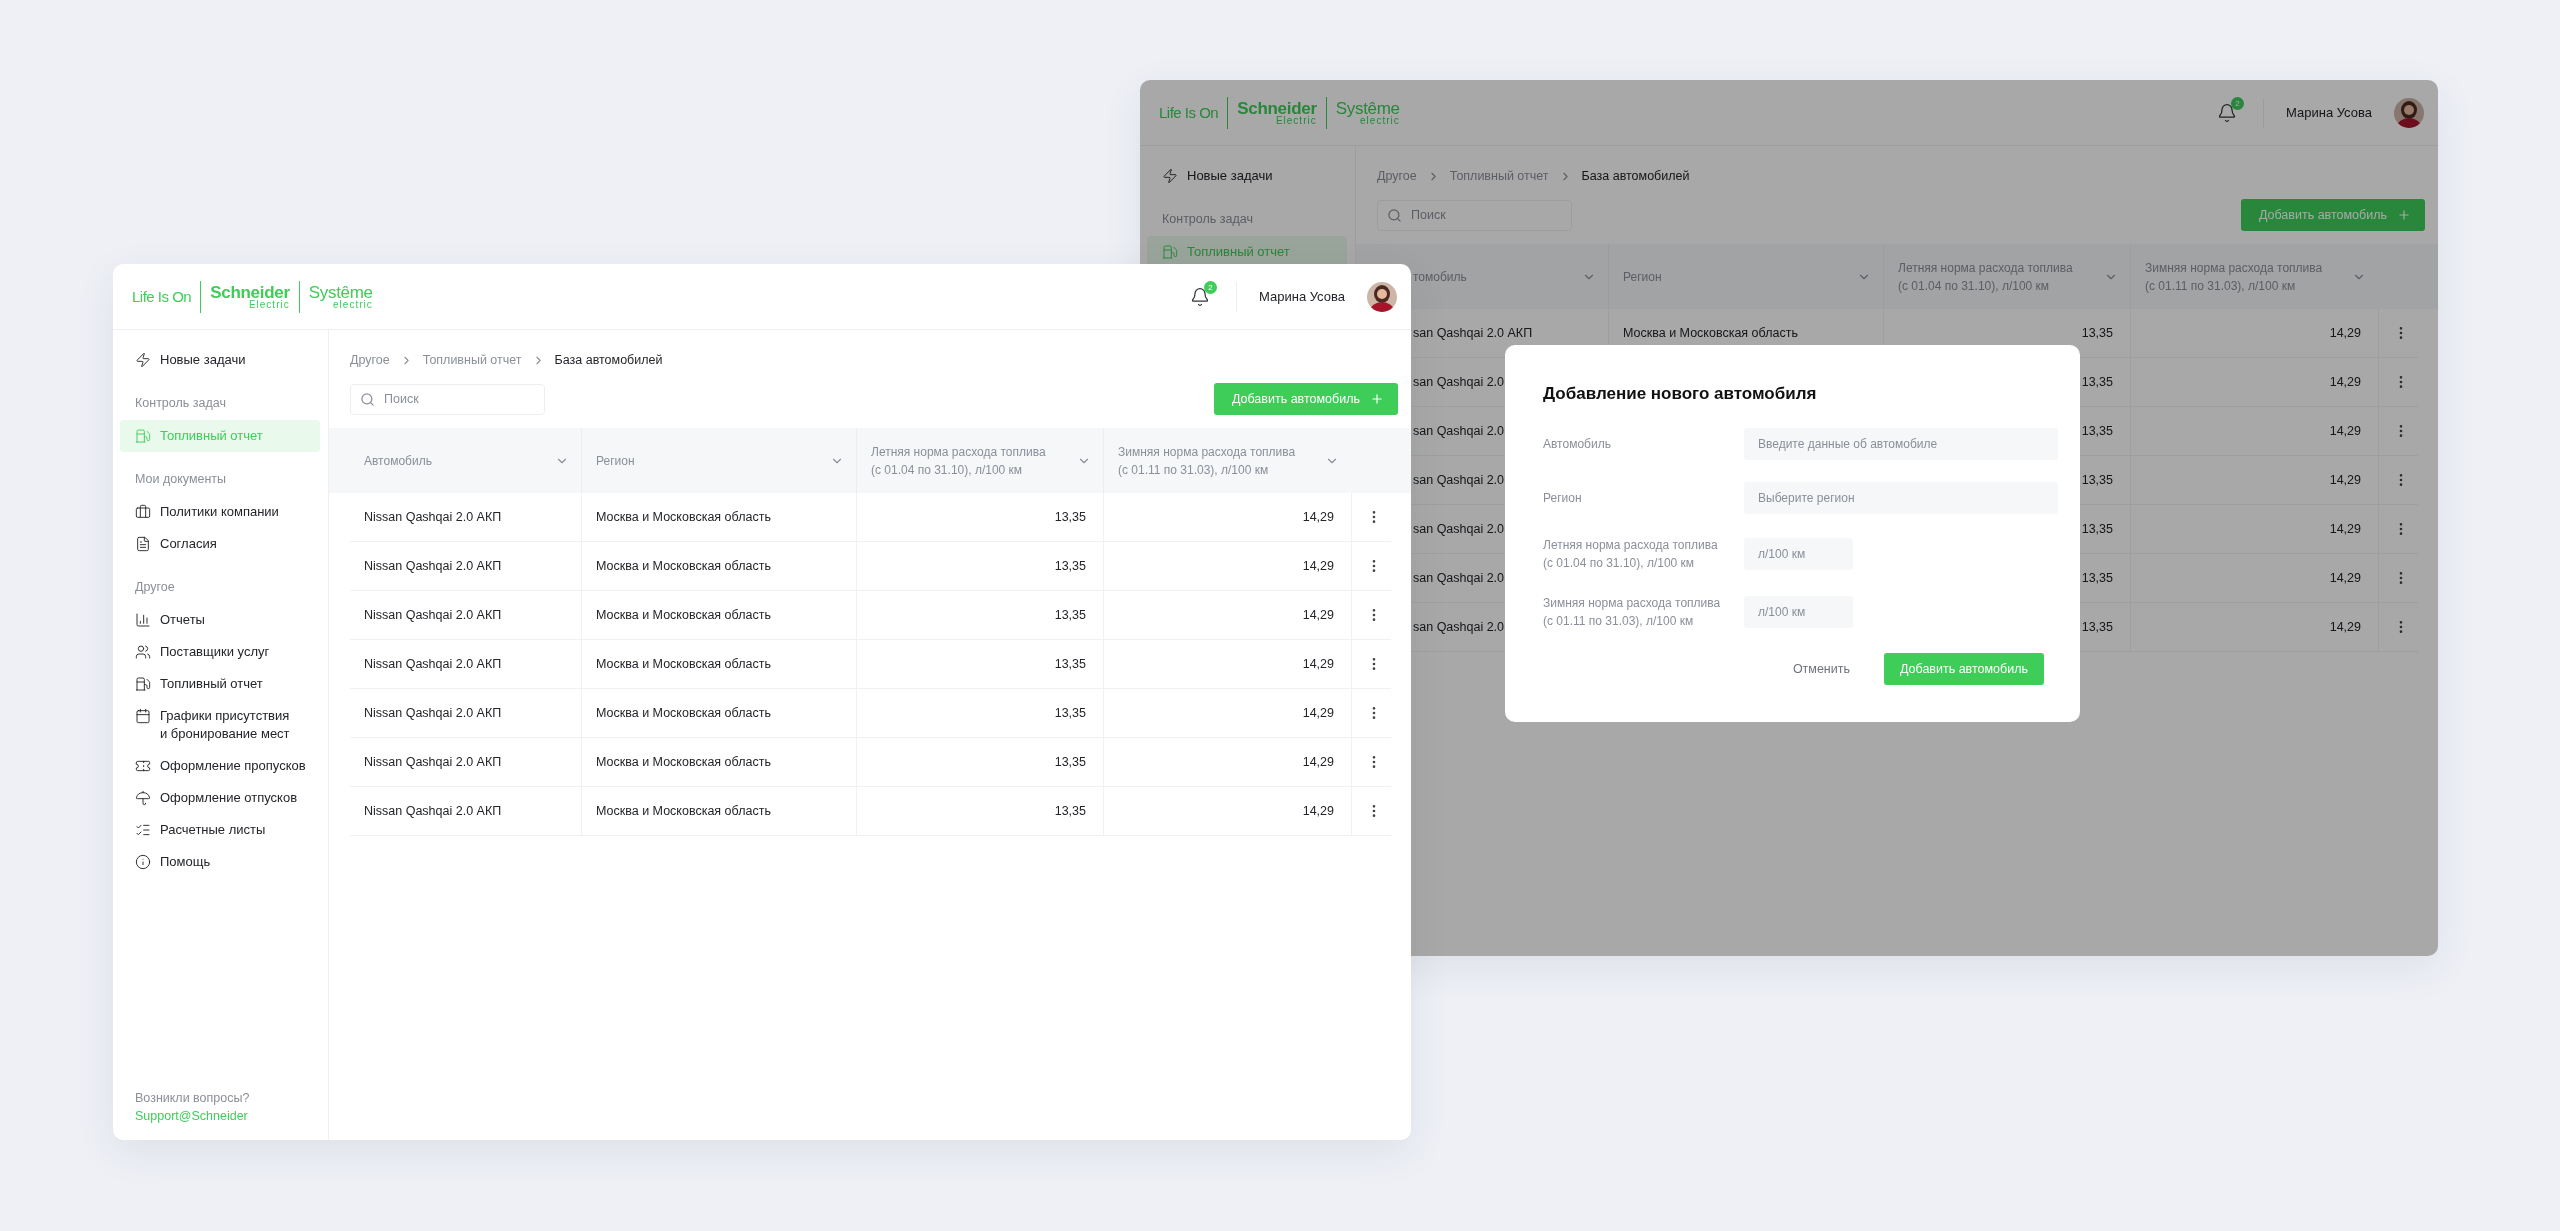  I want to click on submit-button: Добавить автомобиль, so click(1964, 669).